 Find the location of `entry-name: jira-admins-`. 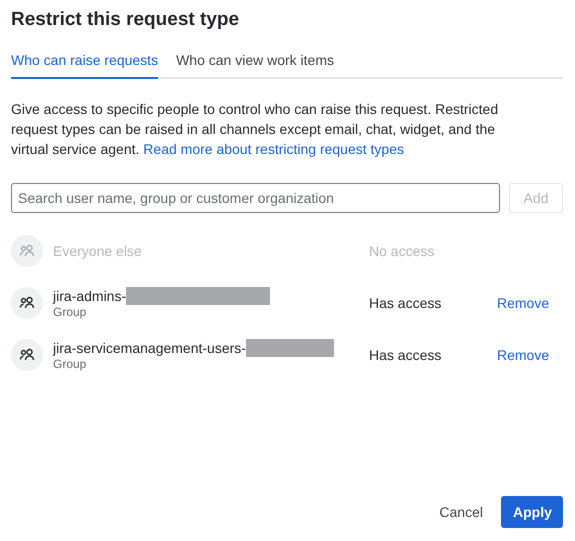

entry-name: jira-admins- is located at coordinates (89, 295).